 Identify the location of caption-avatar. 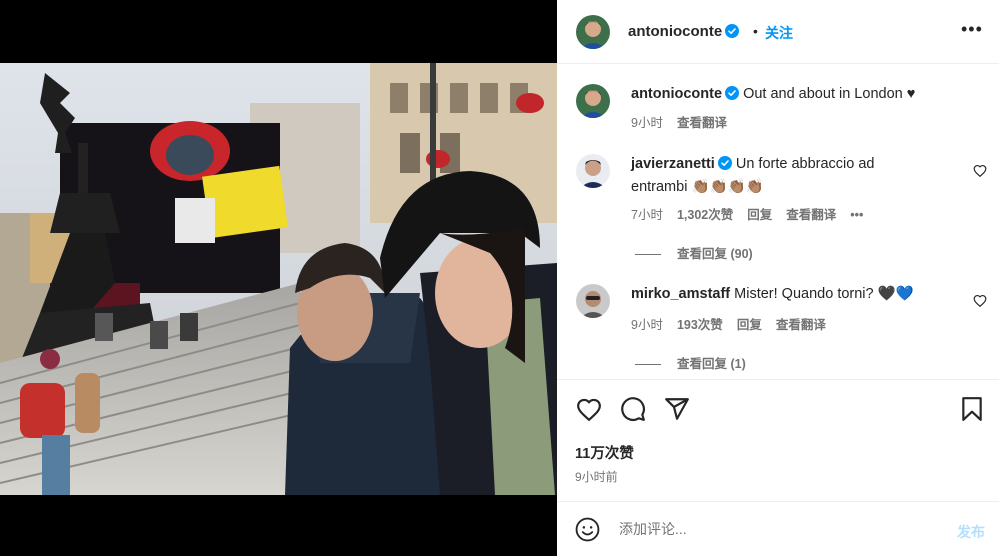
(593, 101).